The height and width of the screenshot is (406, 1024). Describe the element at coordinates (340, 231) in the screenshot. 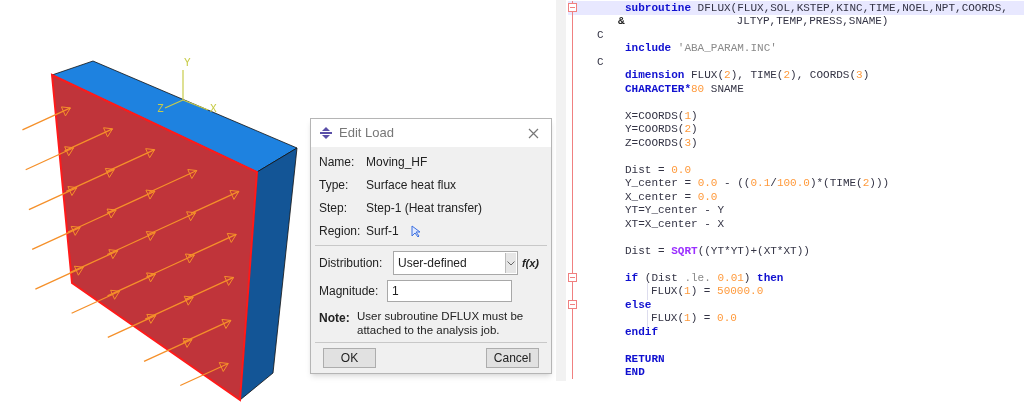

I see `field-label: Region:` at that location.